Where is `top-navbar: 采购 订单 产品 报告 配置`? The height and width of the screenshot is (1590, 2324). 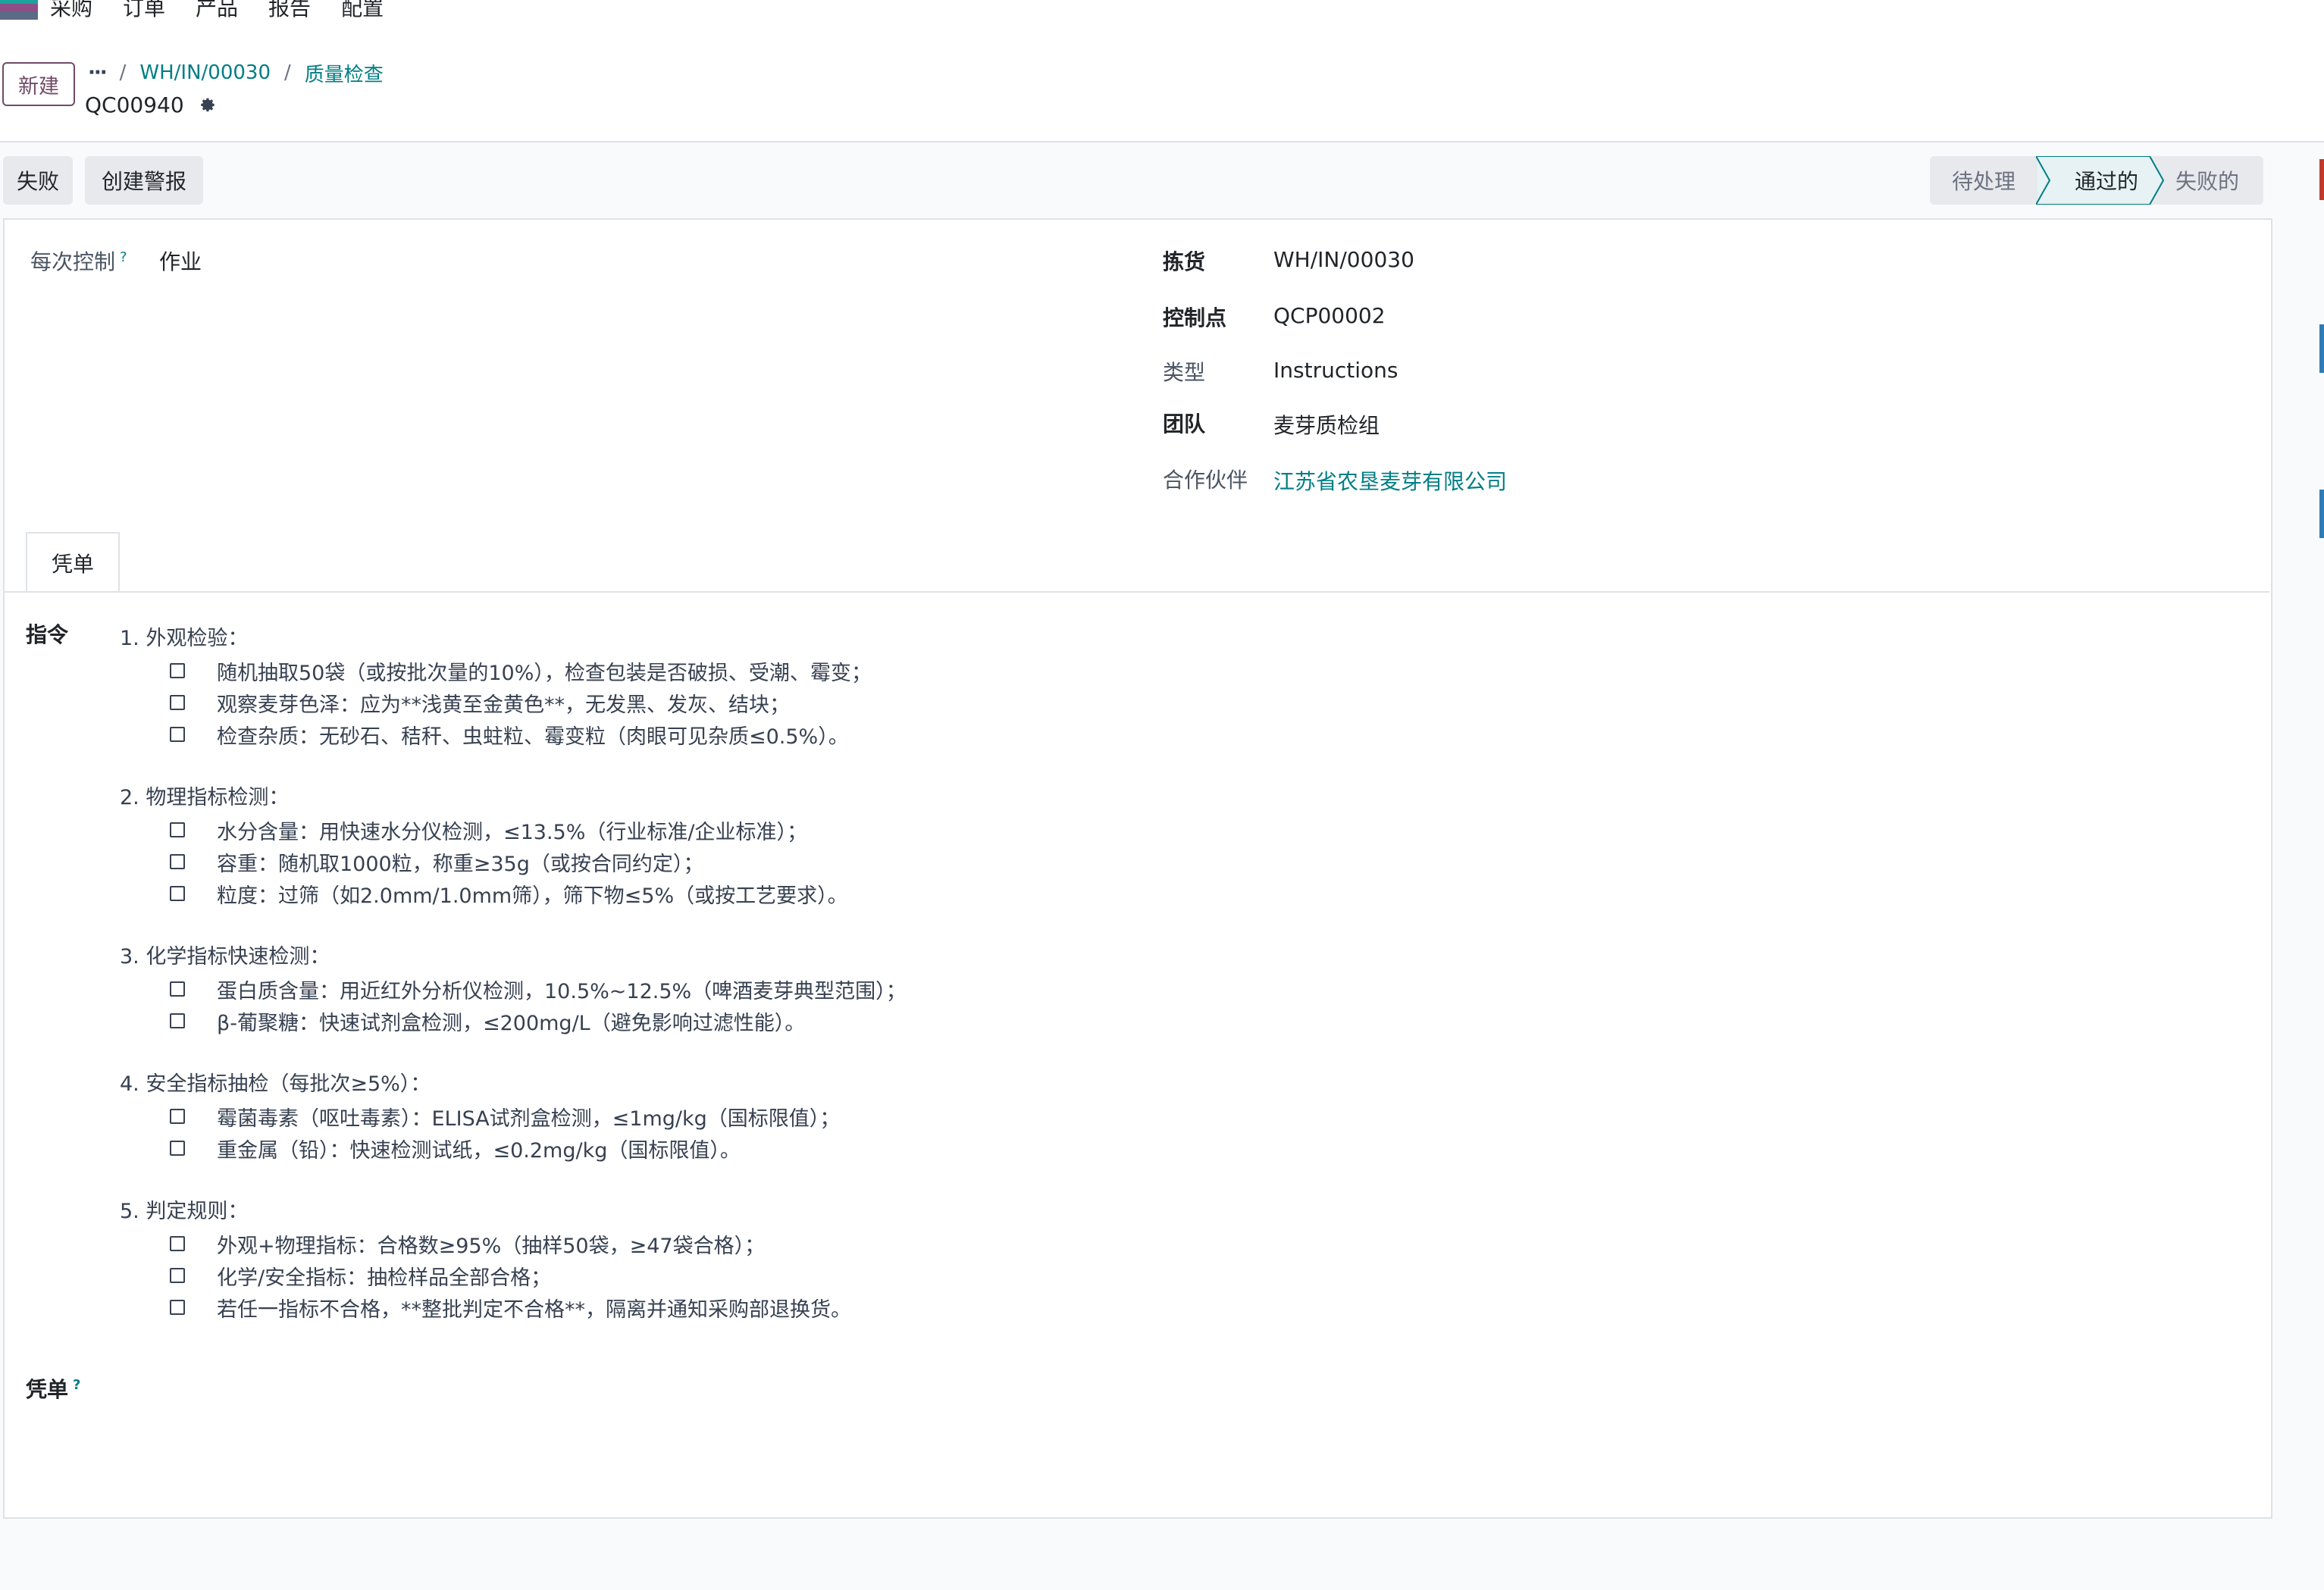 top-navbar: 采购 订单 产品 报告 配置 is located at coordinates (1162, 15).